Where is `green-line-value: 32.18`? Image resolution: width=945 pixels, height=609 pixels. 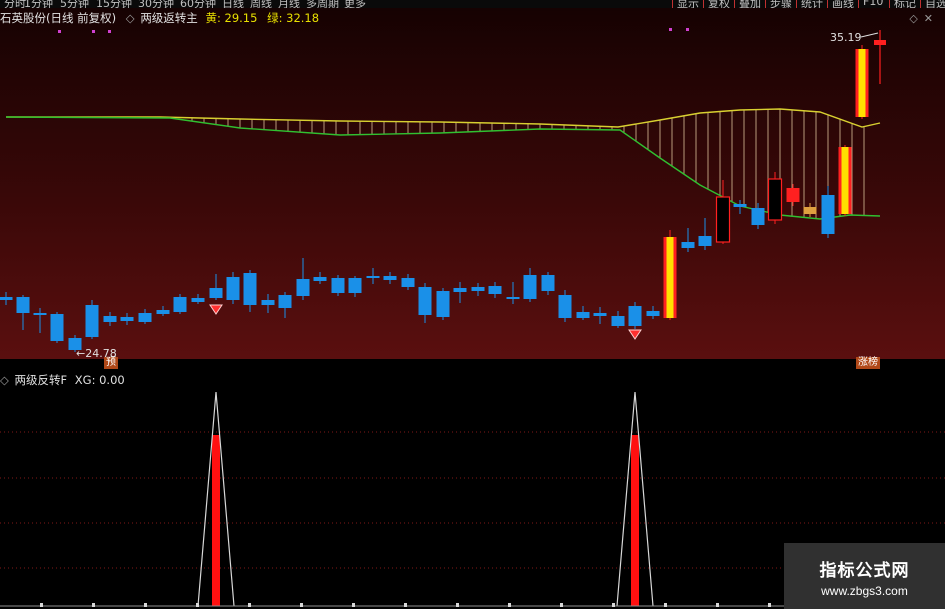
green-line-value: 32.18 is located at coordinates (303, 18).